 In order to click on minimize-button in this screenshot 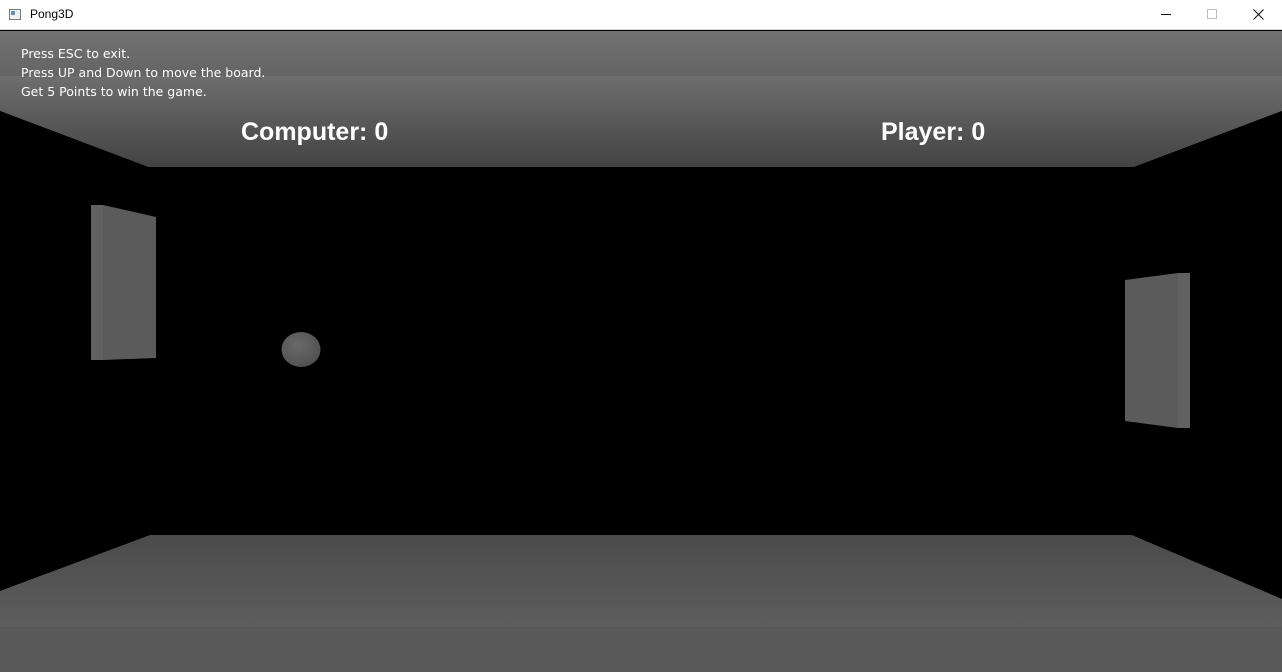, I will do `click(1167, 15)`.